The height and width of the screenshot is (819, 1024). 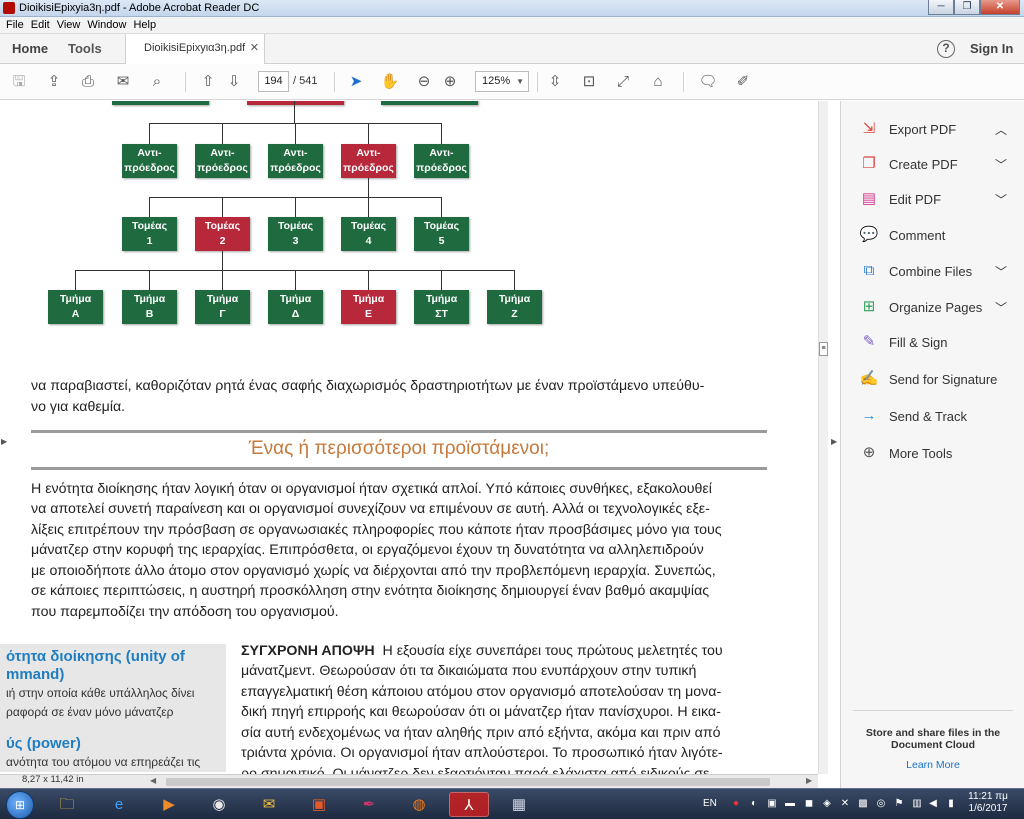 What do you see at coordinates (502, 81) in the screenshot?
I see `zoom-select: 125% ▼` at bounding box center [502, 81].